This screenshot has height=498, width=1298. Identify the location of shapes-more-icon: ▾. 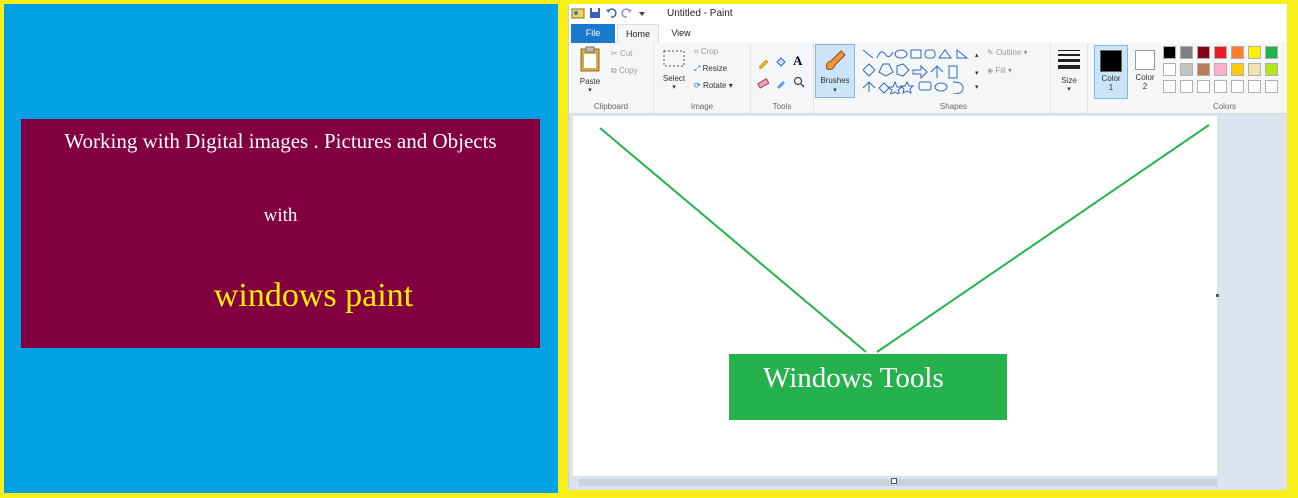
(977, 87).